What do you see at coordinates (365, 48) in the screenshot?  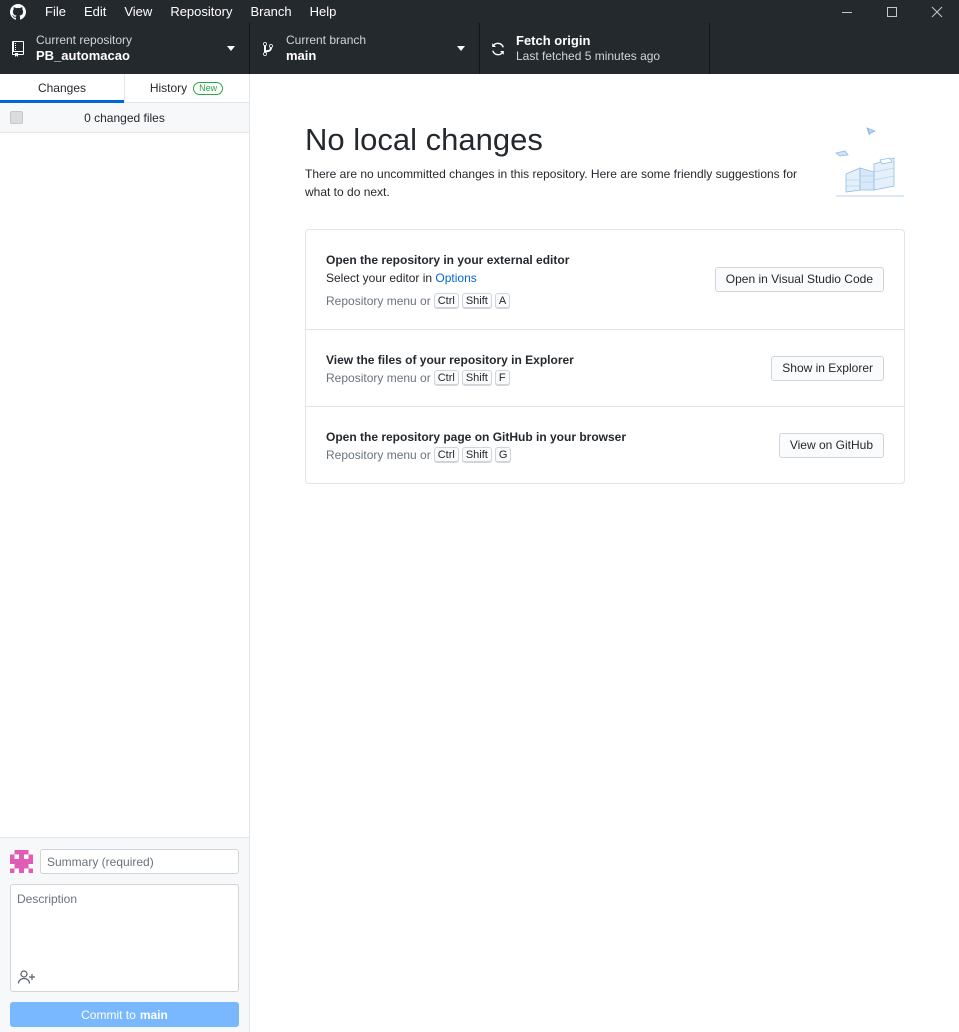 I see `current-branch-button: Current branch main` at bounding box center [365, 48].